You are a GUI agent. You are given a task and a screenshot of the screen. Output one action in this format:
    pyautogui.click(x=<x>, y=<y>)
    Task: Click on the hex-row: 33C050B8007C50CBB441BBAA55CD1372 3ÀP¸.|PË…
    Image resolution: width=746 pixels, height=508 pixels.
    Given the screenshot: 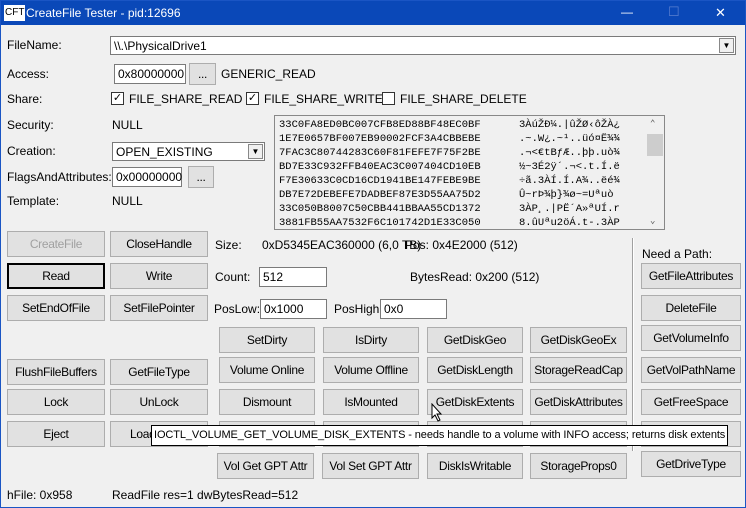 What is the action you would take?
    pyautogui.click(x=471, y=209)
    